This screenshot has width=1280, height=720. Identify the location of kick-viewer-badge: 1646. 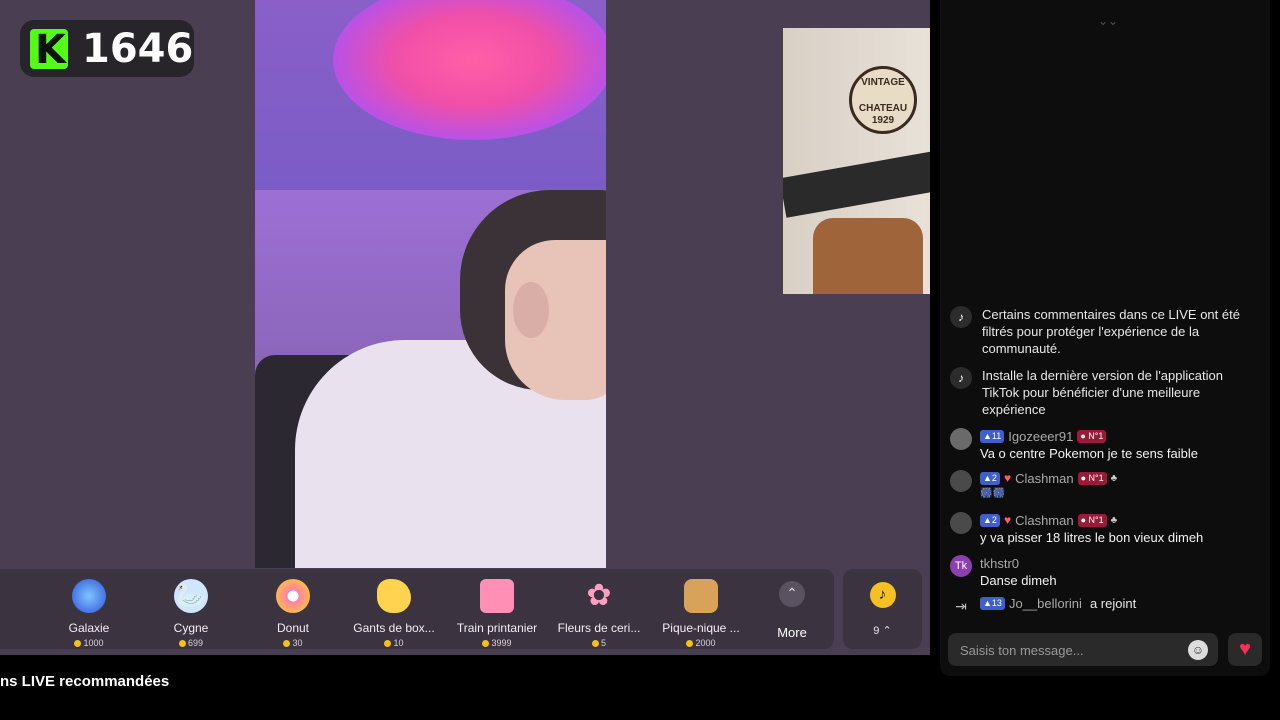
(107, 48).